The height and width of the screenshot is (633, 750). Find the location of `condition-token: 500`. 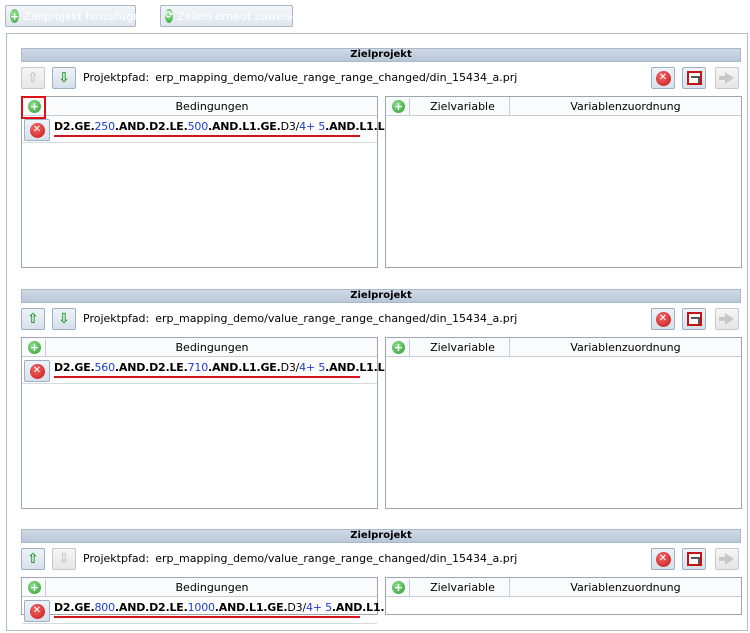

condition-token: 500 is located at coordinates (198, 126).